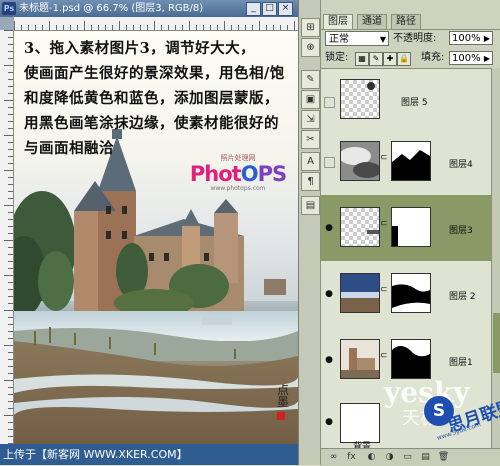 The width and height of the screenshot is (500, 466). Describe the element at coordinates (253, 9) in the screenshot. I see `minimize-button: _` at that location.